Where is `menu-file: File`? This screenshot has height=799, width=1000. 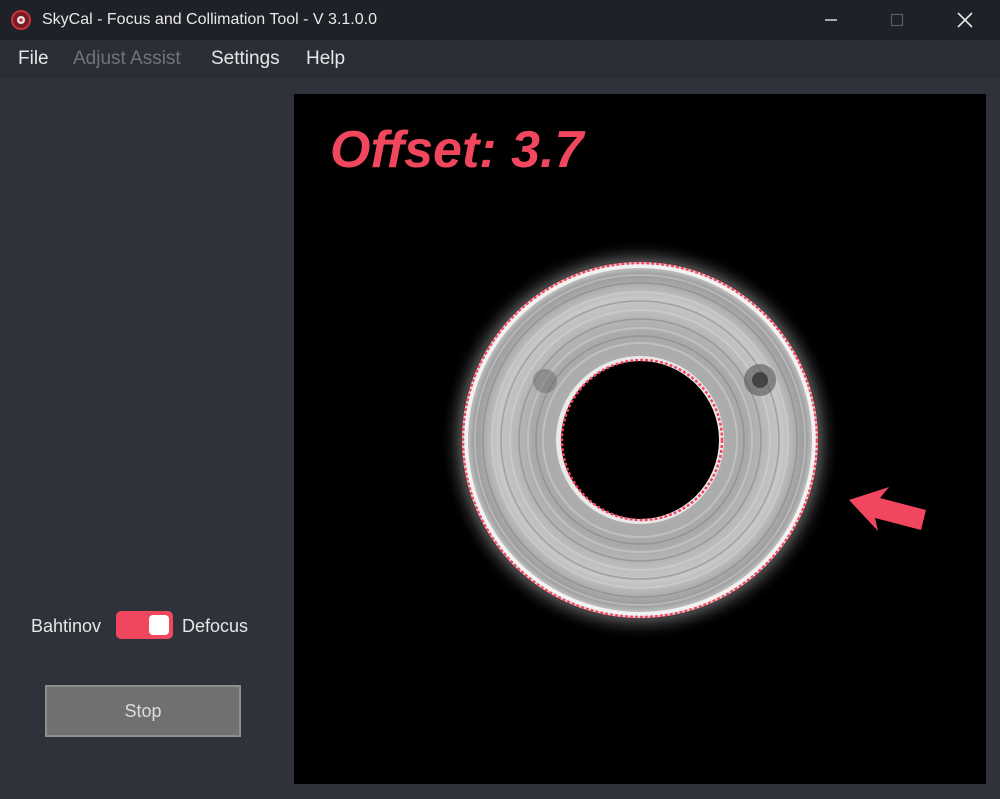
menu-file: File is located at coordinates (33, 59).